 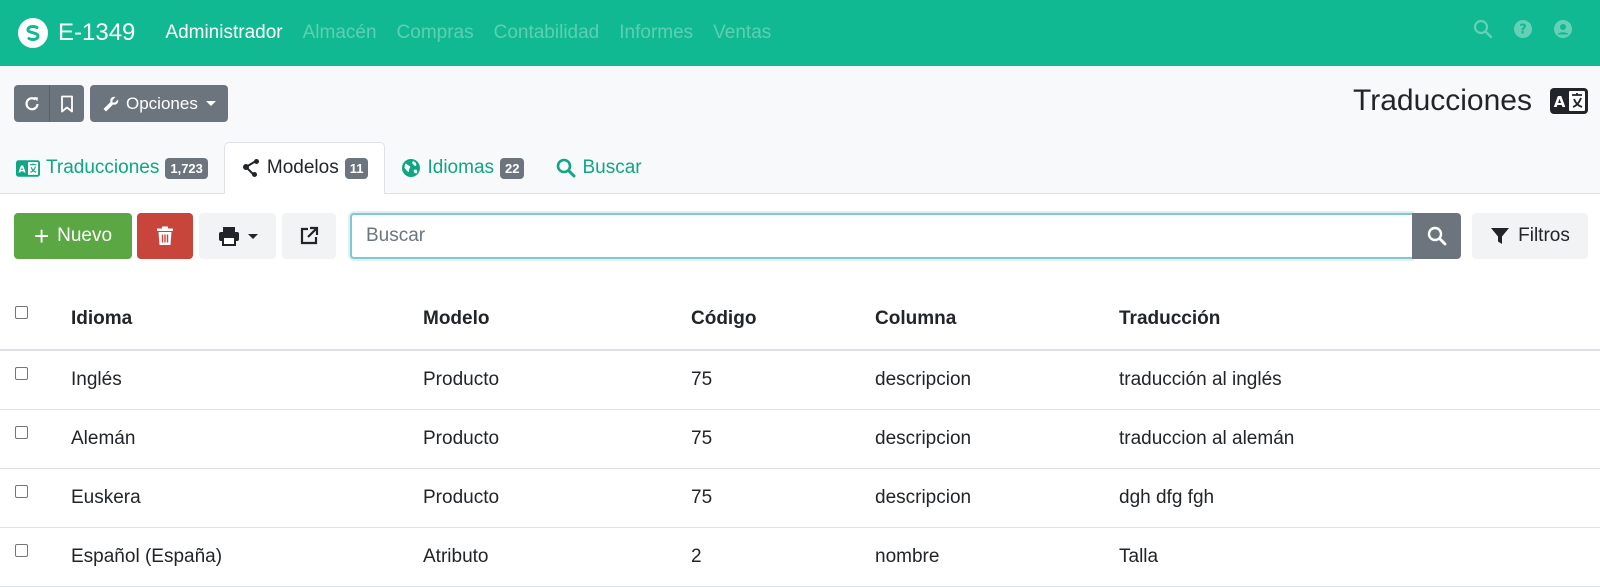 I want to click on table-row: Español (España) Atributo 2 nombre Talla, so click(x=800, y=557).